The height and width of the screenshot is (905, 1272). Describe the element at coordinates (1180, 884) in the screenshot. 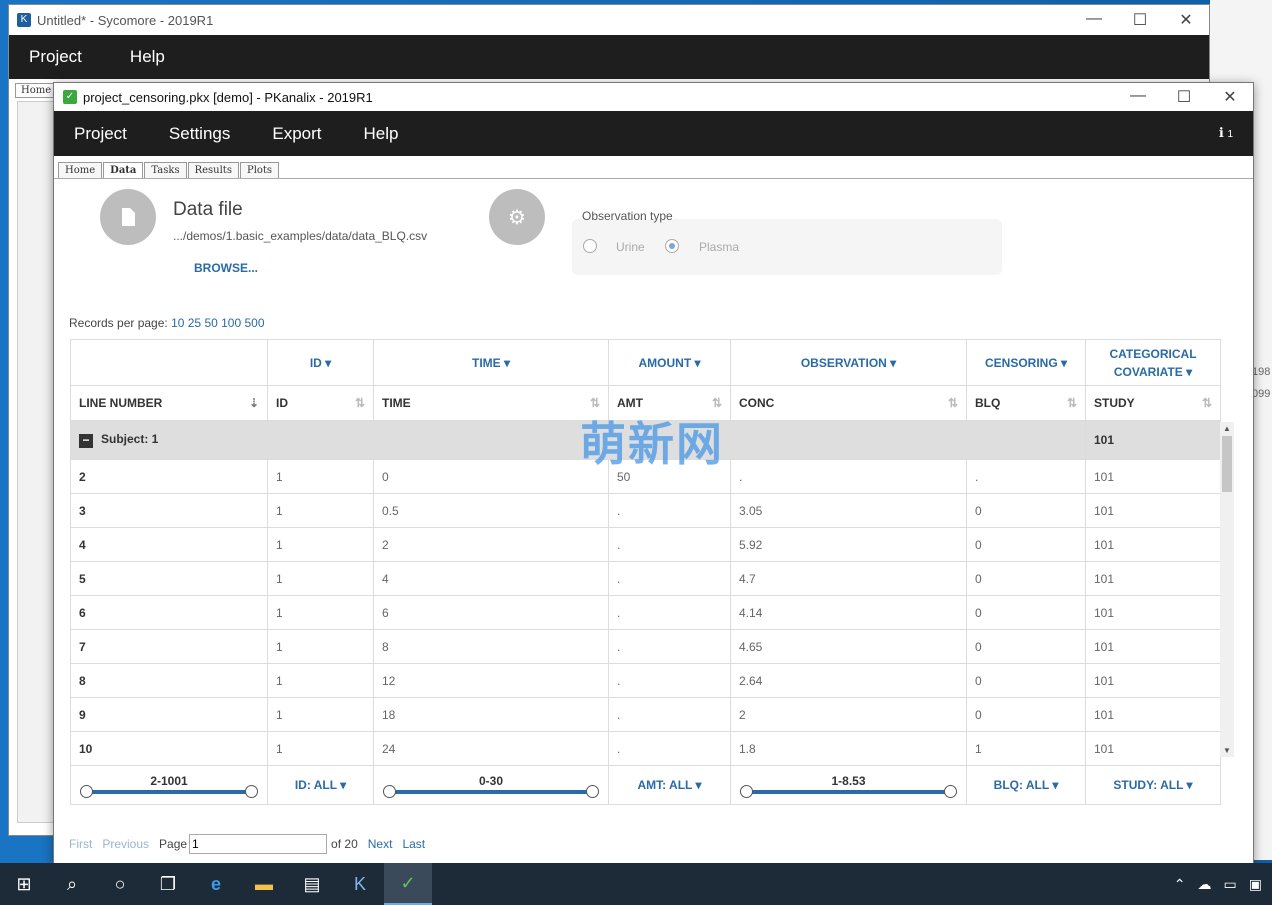

I see `chevron-up-icon: ⌃` at that location.